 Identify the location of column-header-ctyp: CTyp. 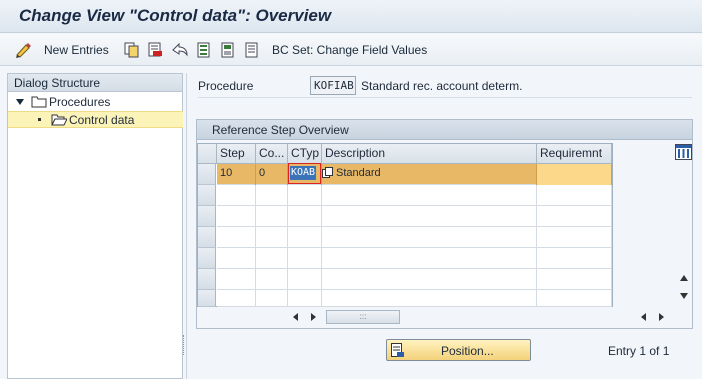
(305, 154).